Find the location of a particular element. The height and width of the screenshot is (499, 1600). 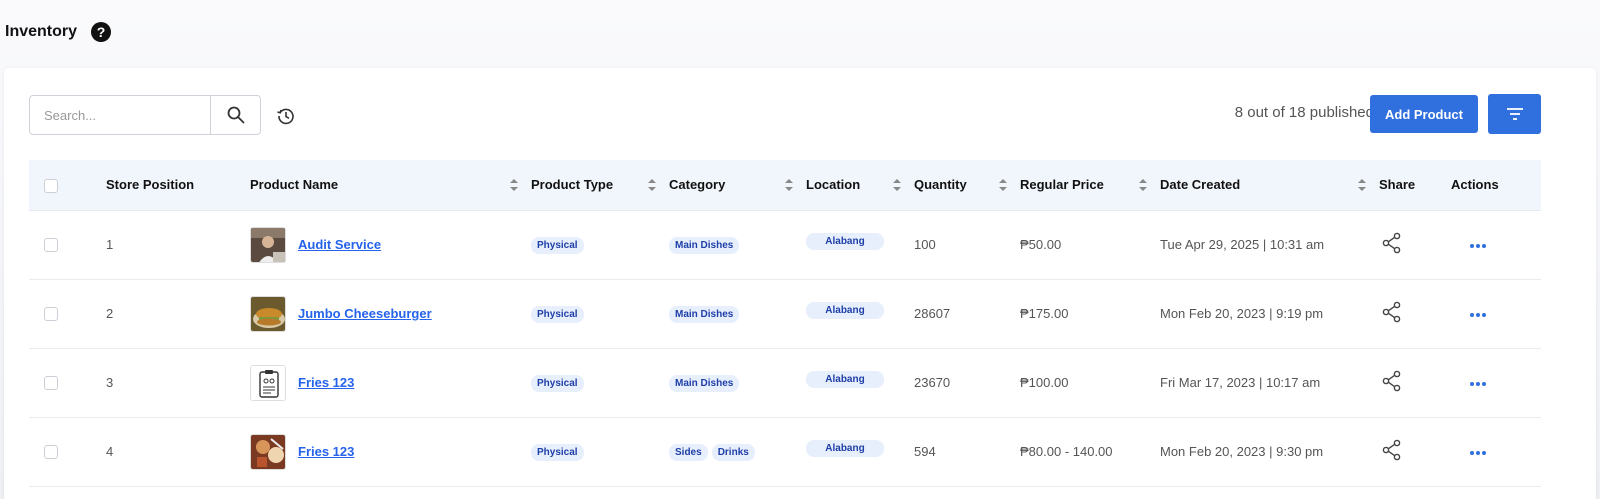

column-header-actions: Actions is located at coordinates (1496, 185).